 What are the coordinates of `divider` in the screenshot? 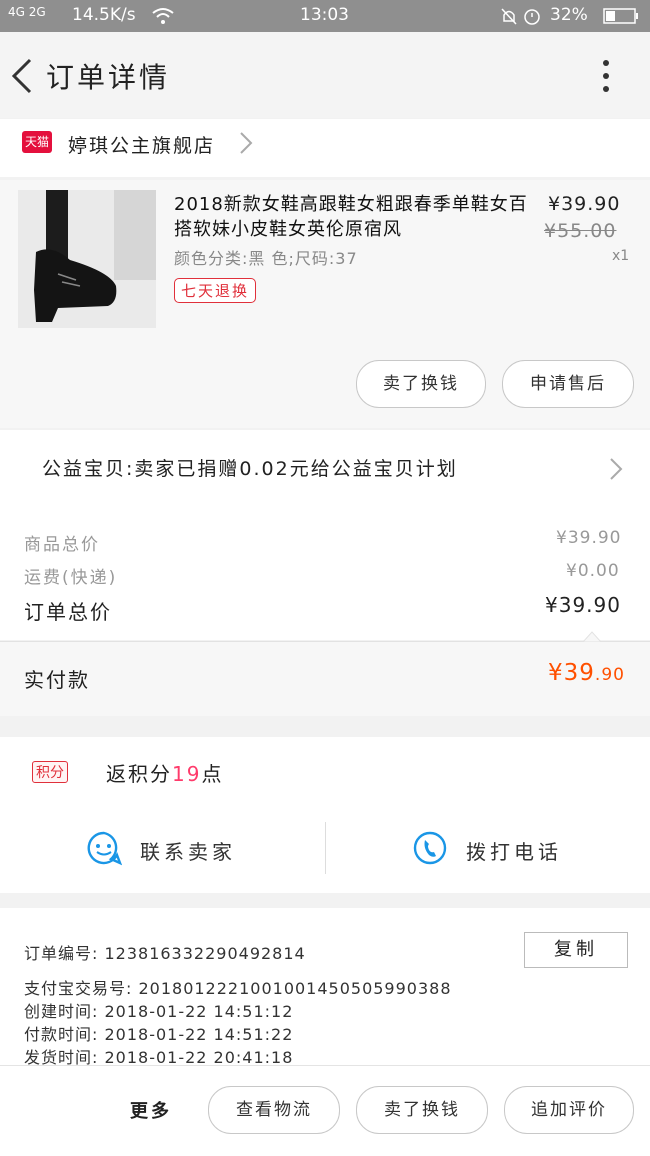 It's located at (325, 848).